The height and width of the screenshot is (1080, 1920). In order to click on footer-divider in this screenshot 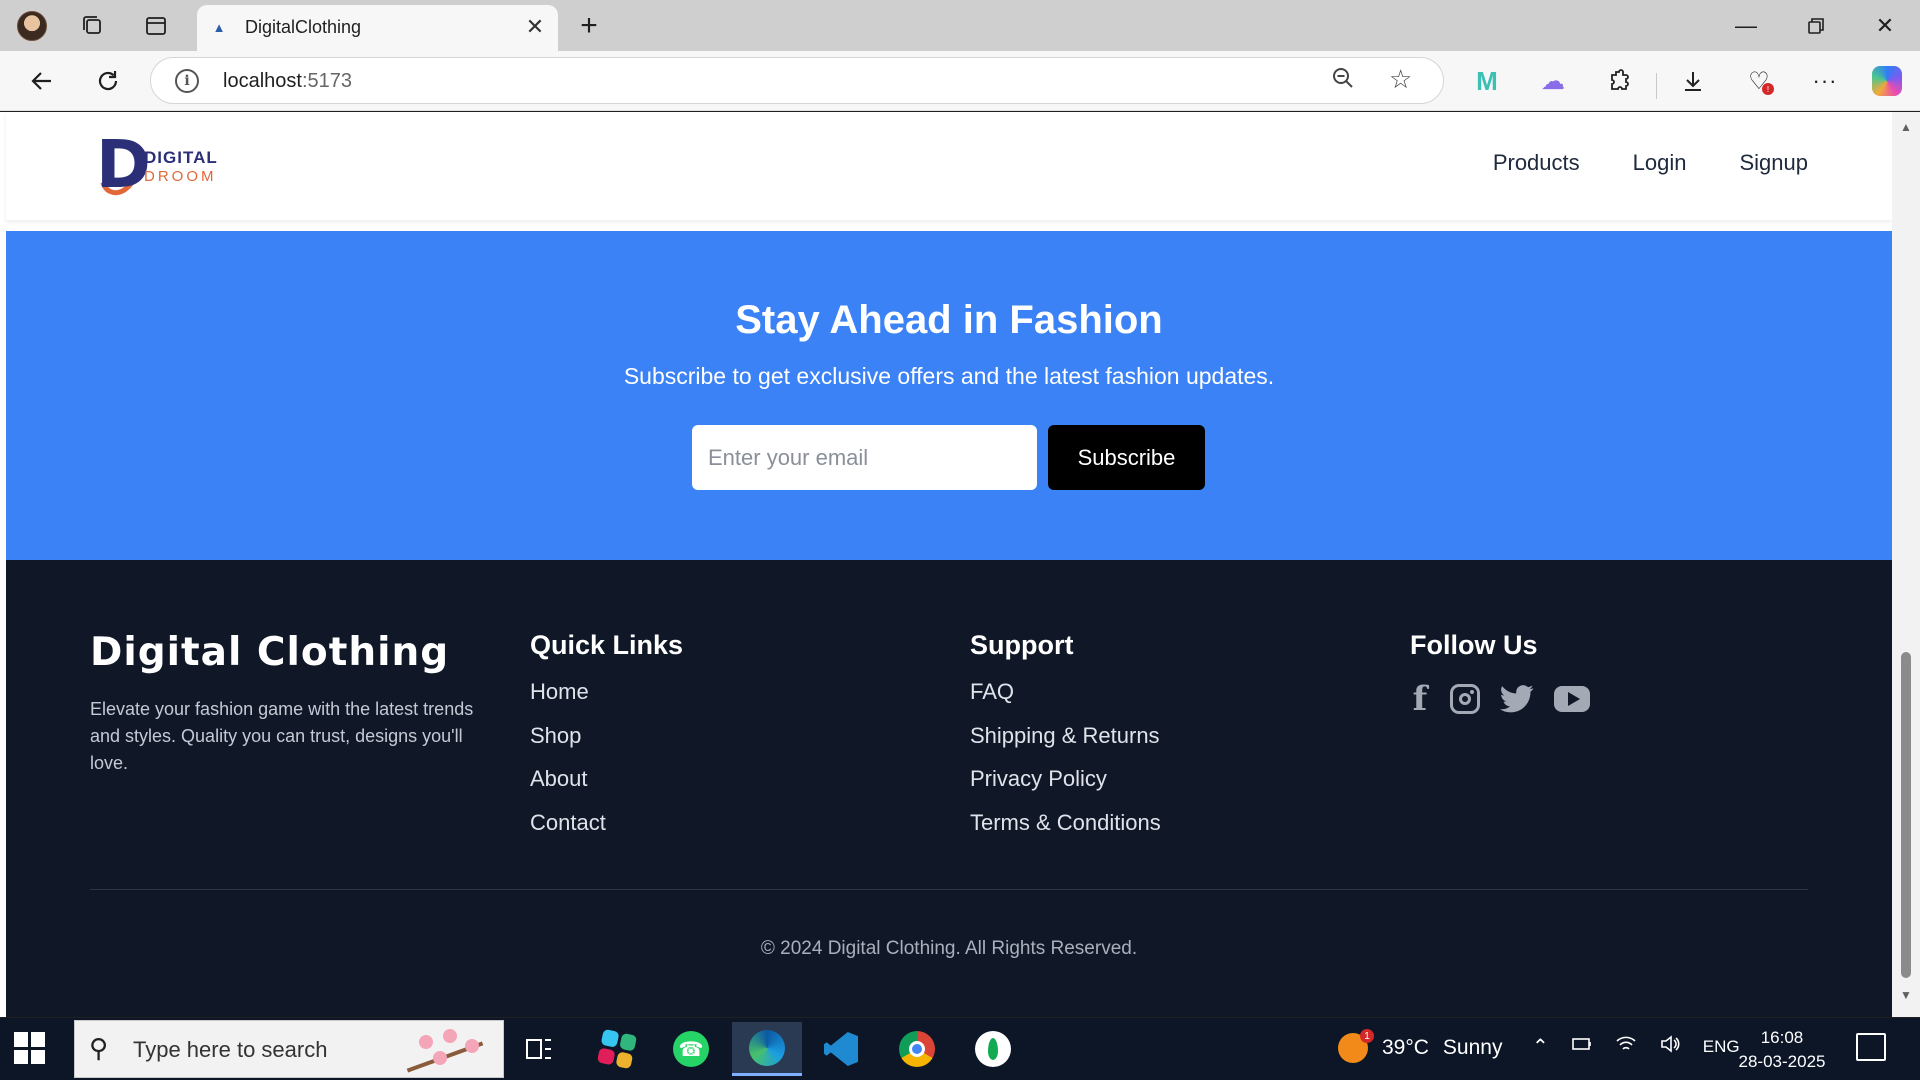, I will do `click(949, 889)`.